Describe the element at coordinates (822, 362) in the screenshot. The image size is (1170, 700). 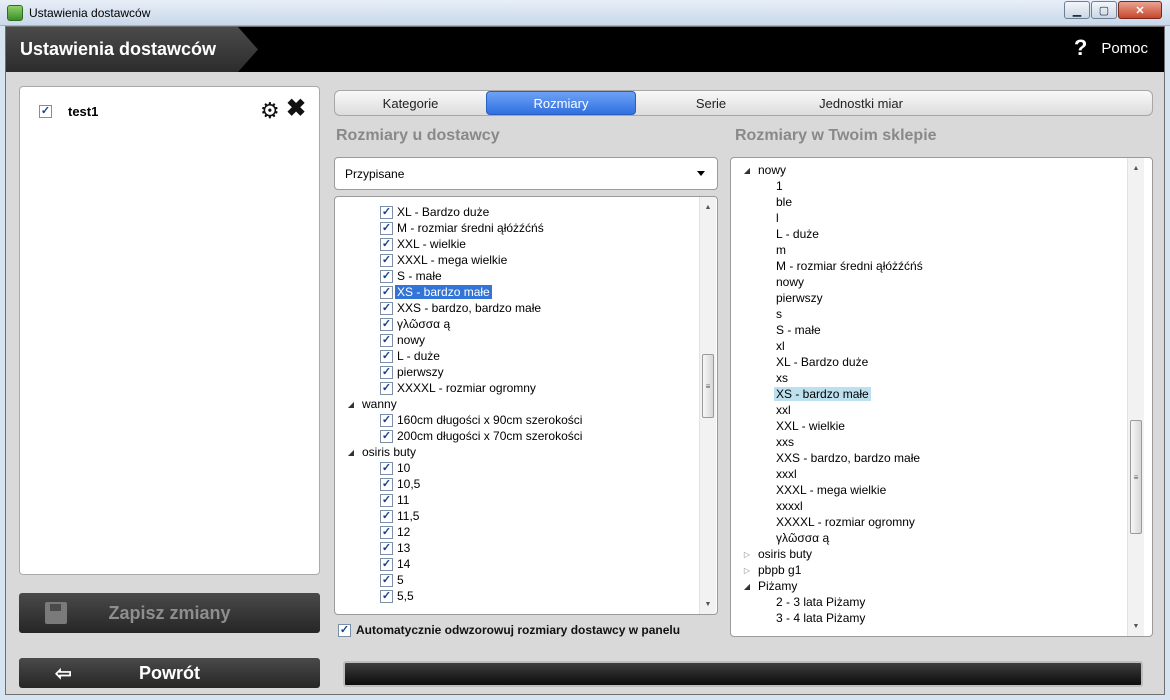
I see `tree-item: XL - Bardzo duże` at that location.